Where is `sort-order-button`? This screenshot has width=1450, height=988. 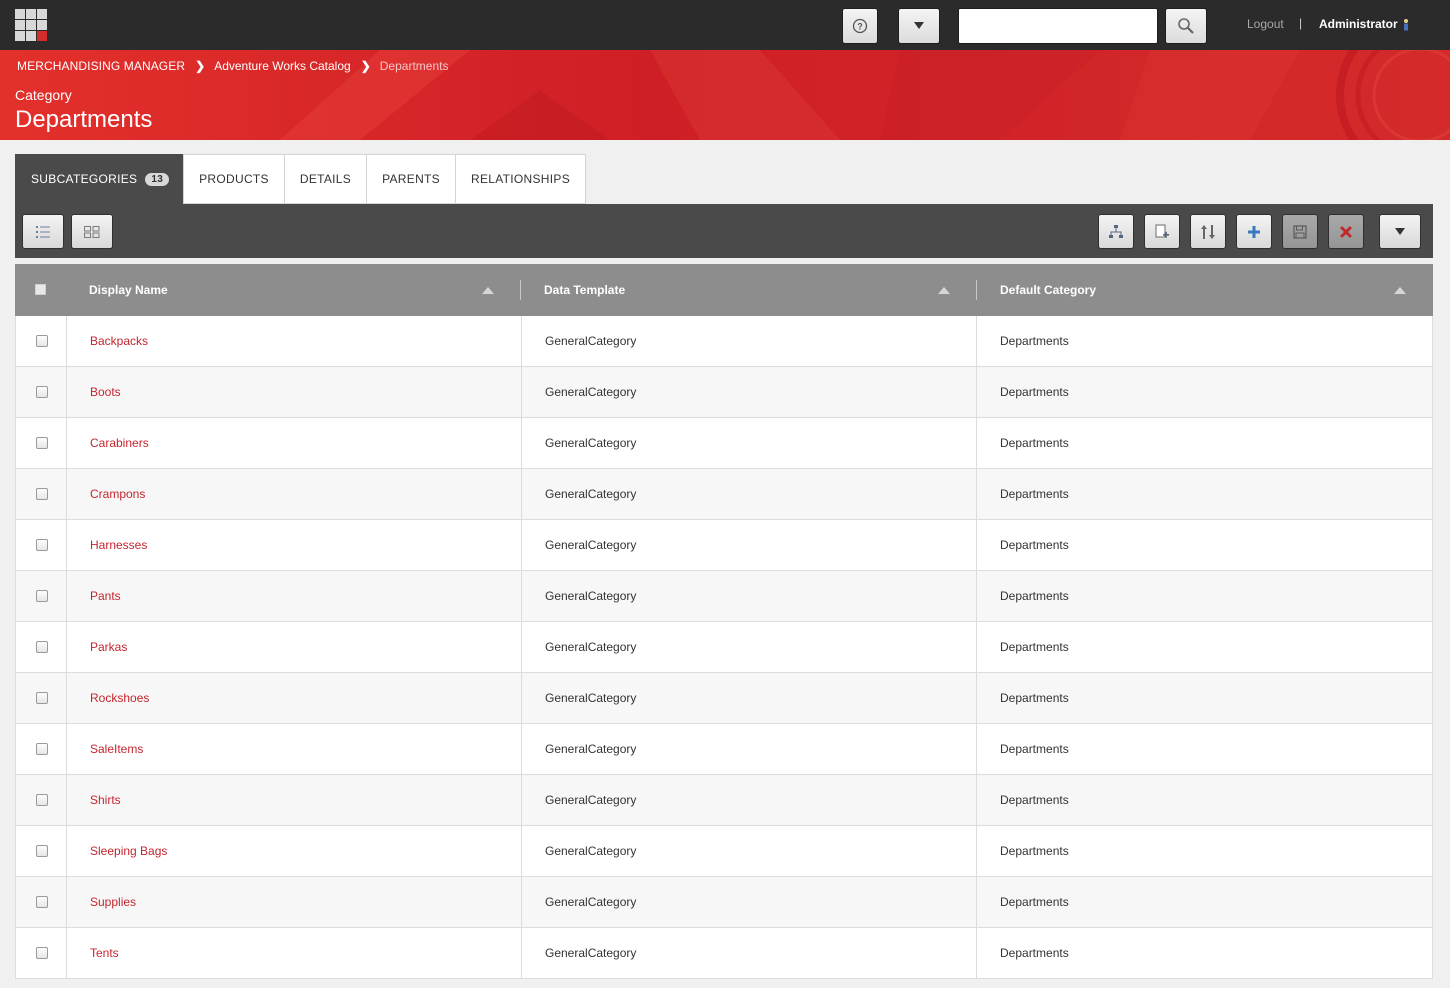
sort-order-button is located at coordinates (1208, 231).